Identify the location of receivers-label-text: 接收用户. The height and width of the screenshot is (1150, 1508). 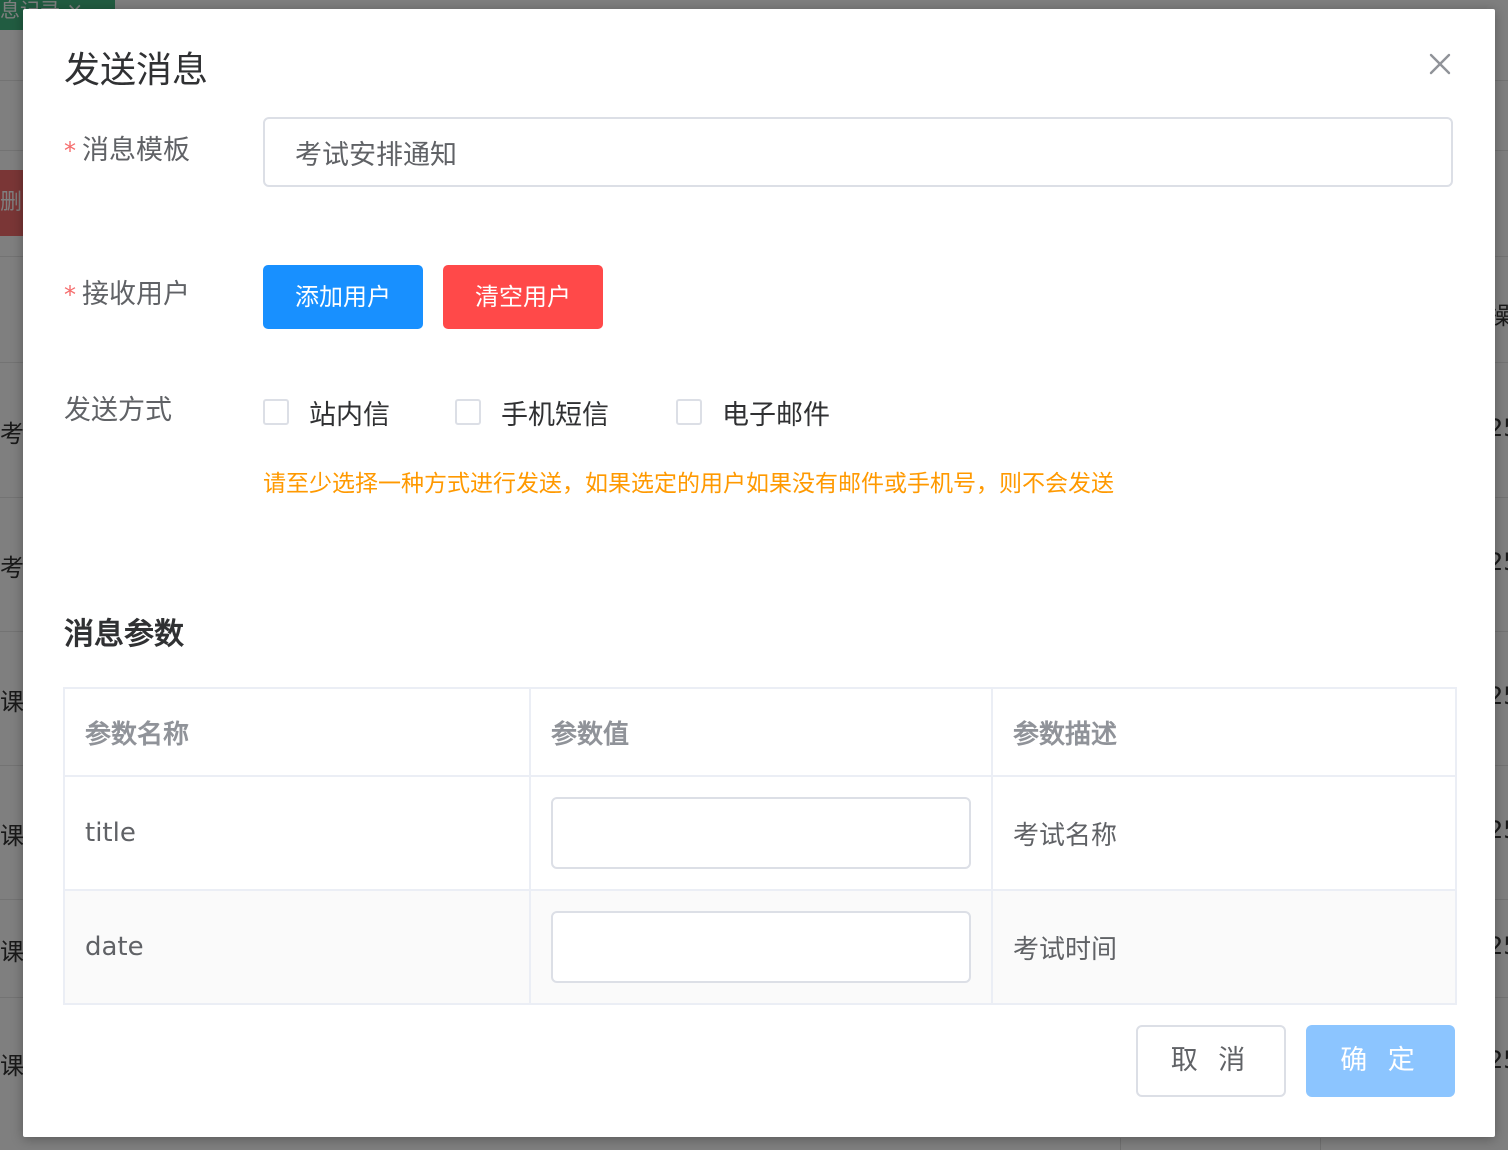
(136, 294).